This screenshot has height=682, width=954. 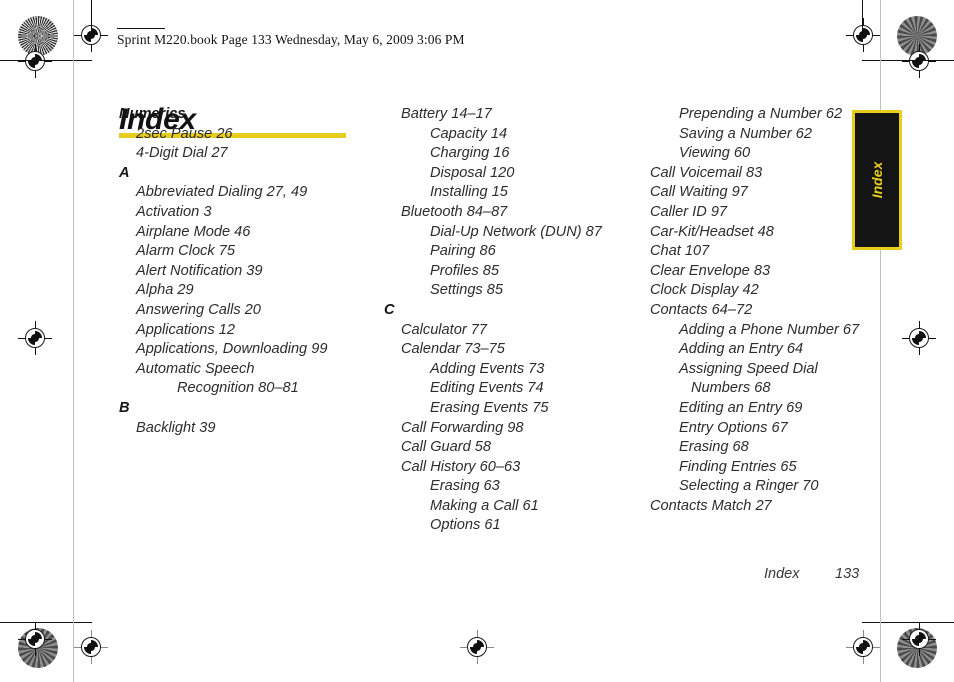 What do you see at coordinates (184, 133) in the screenshot?
I see `index-entry: 2sec Pause 26` at bounding box center [184, 133].